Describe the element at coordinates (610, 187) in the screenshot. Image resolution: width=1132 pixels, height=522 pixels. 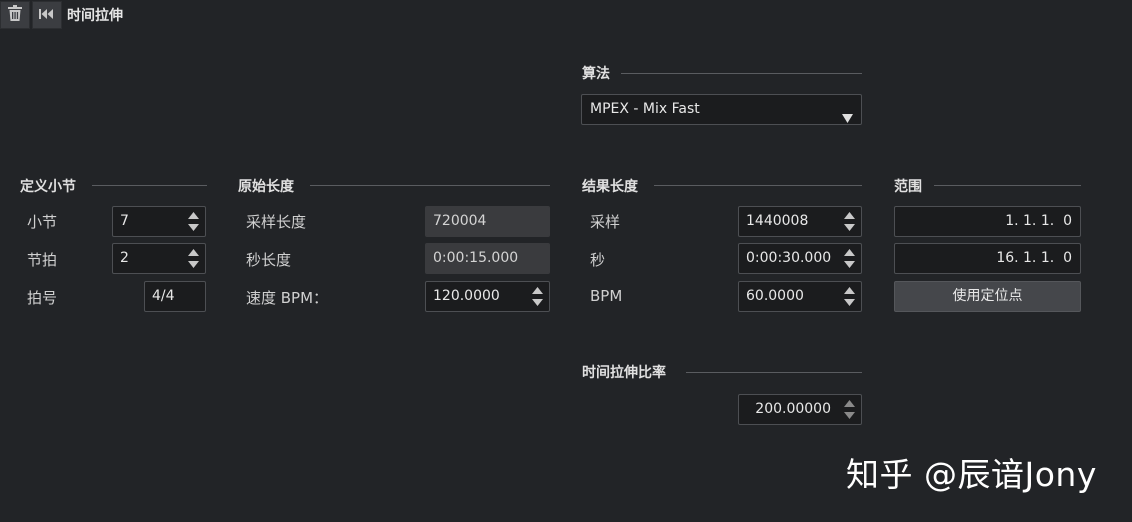
I see `result-length-group-title: 结果长度` at that location.